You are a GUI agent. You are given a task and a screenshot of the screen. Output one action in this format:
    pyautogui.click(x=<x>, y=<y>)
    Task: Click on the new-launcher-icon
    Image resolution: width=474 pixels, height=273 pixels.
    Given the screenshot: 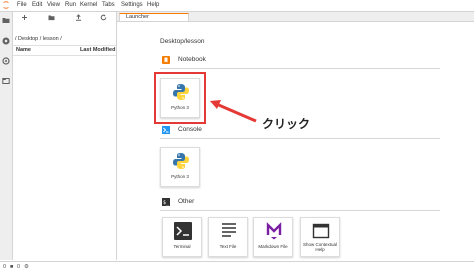 What is the action you would take?
    pyautogui.click(x=24, y=17)
    